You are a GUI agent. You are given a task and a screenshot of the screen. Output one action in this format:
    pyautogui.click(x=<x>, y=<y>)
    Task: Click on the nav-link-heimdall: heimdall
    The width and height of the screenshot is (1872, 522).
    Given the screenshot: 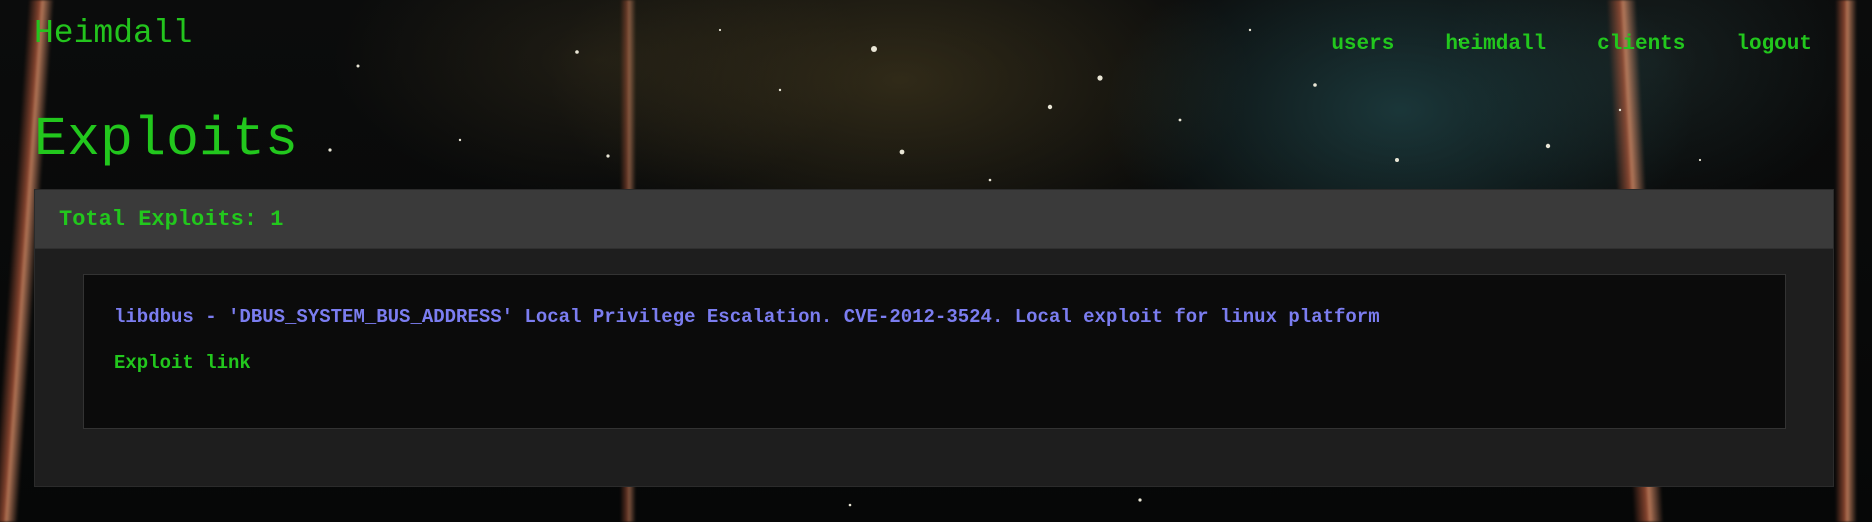 What is the action you would take?
    pyautogui.click(x=1495, y=45)
    